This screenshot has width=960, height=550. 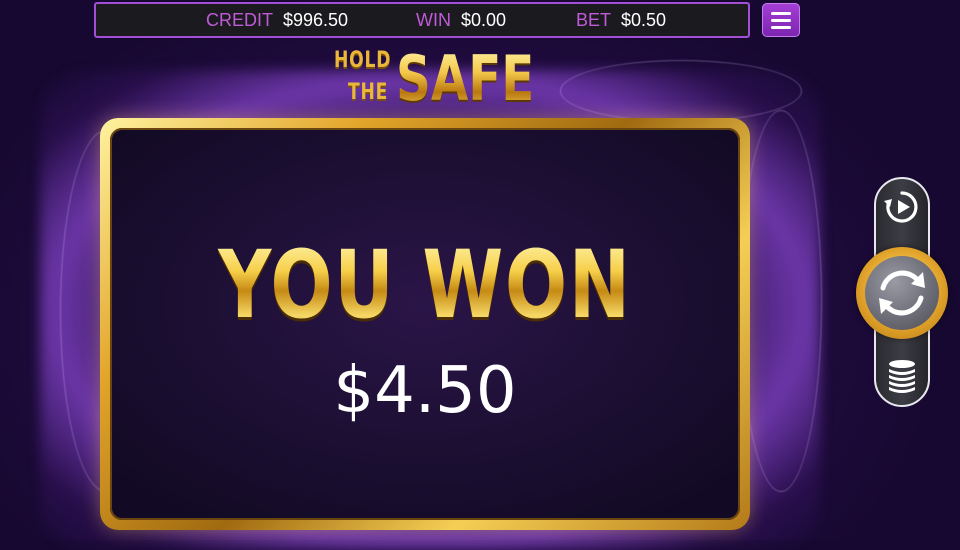 What do you see at coordinates (465, 78) in the screenshot?
I see `logo-word-safe: SAFE` at bounding box center [465, 78].